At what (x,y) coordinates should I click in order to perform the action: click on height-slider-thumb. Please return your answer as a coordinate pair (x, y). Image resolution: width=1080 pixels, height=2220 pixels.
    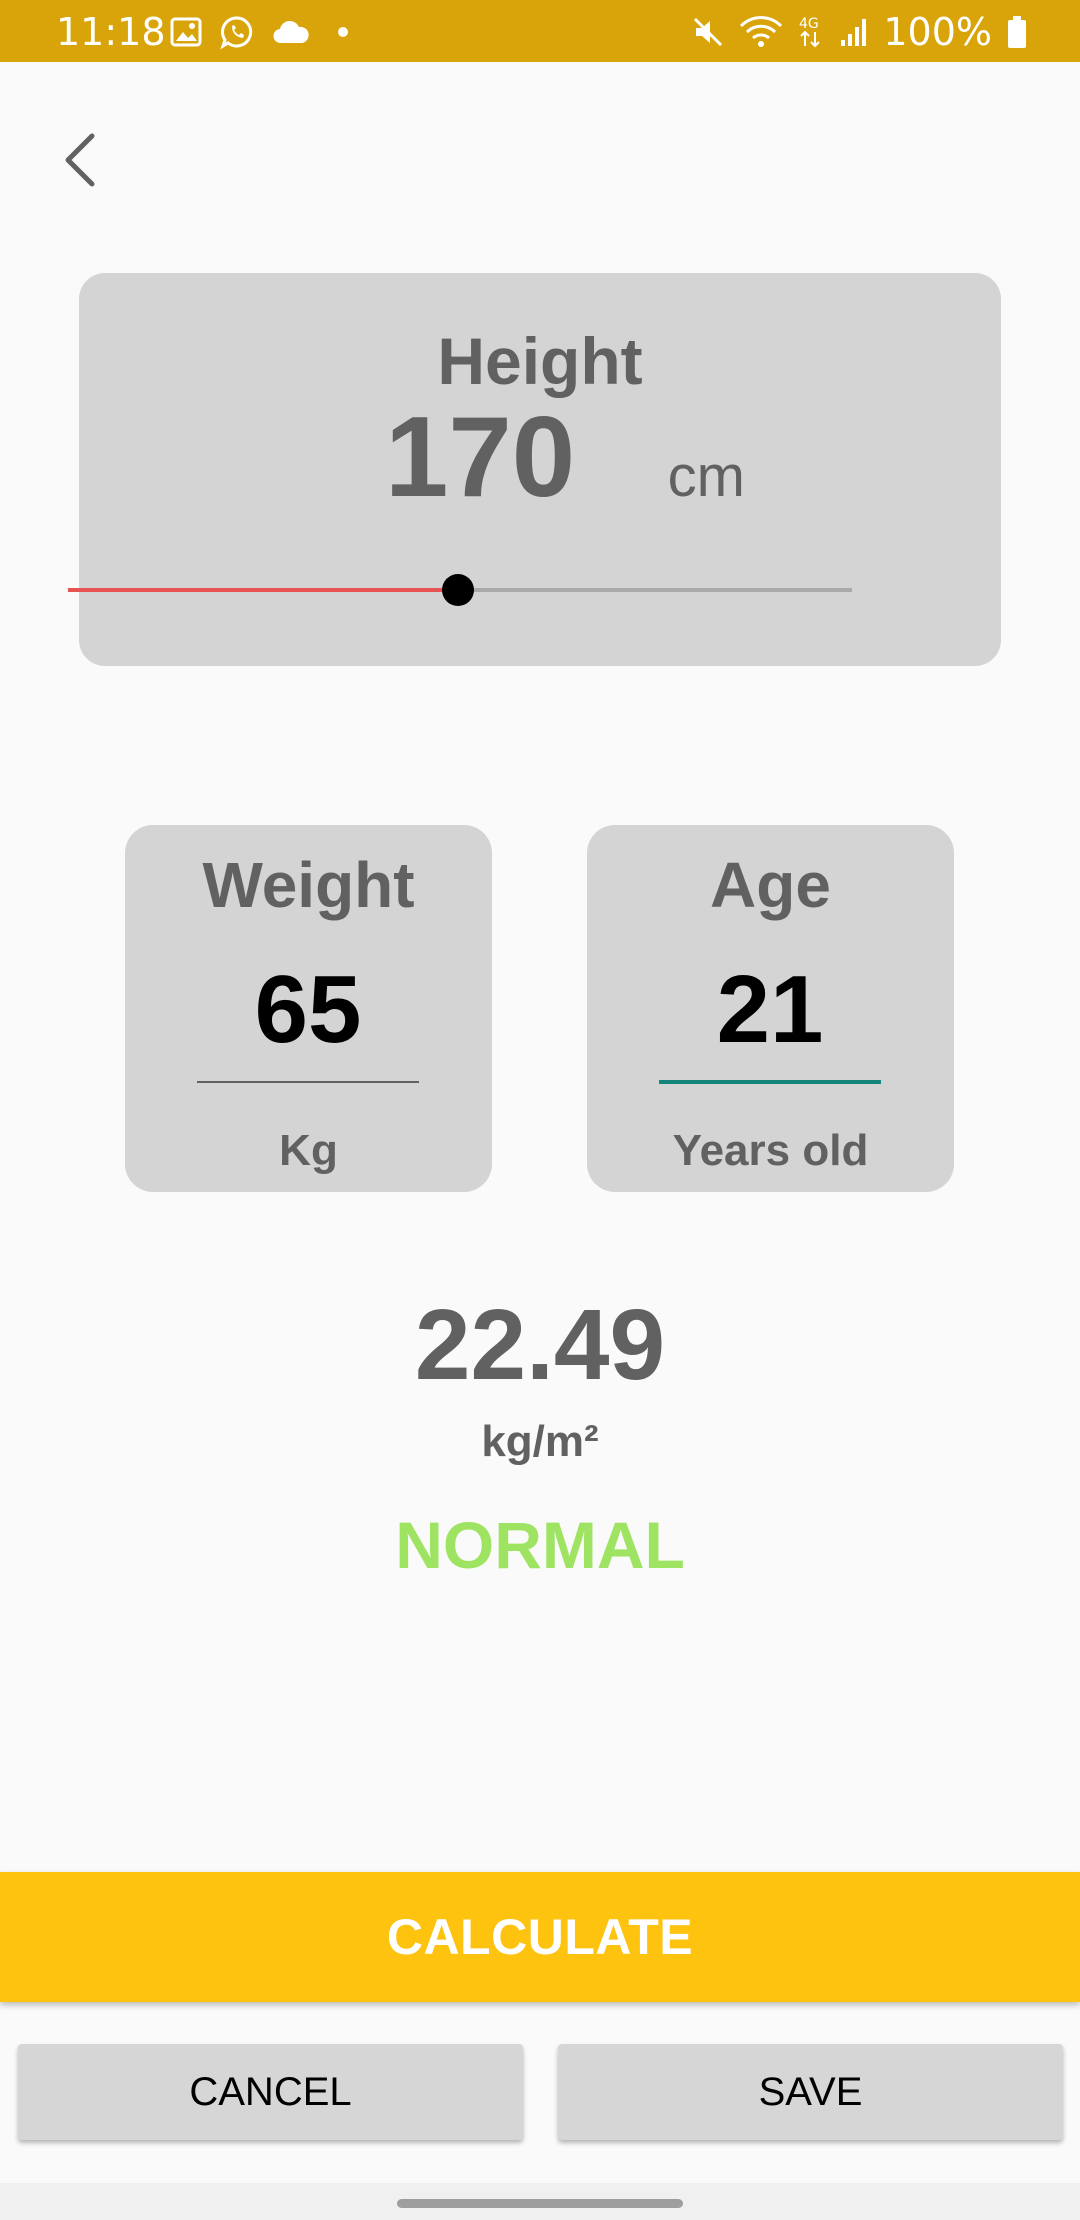
    Looking at the image, I should click on (458, 590).